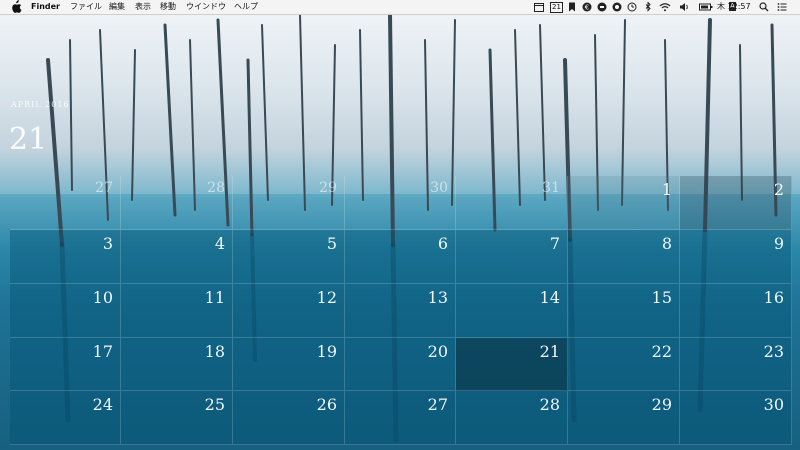  Describe the element at coordinates (554, 243) in the screenshot. I see `day-number: 7` at that location.